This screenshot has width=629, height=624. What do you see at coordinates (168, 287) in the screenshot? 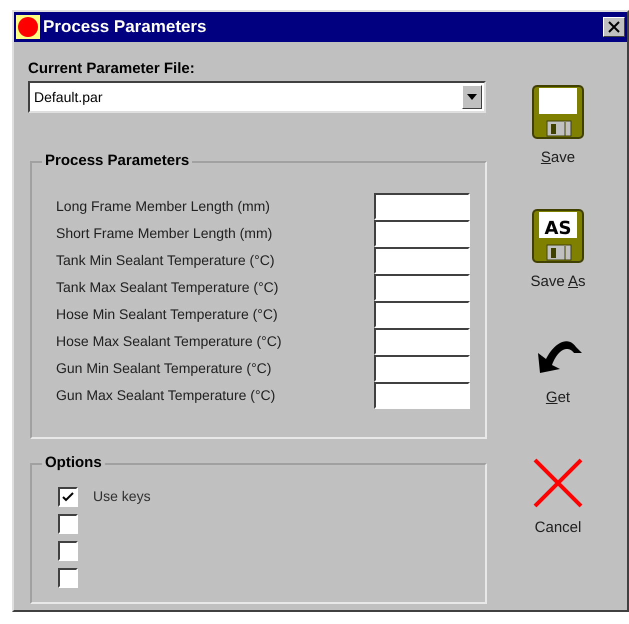
I see `parameter-label: Tank Max Sealant Temperature (°C)` at bounding box center [168, 287].